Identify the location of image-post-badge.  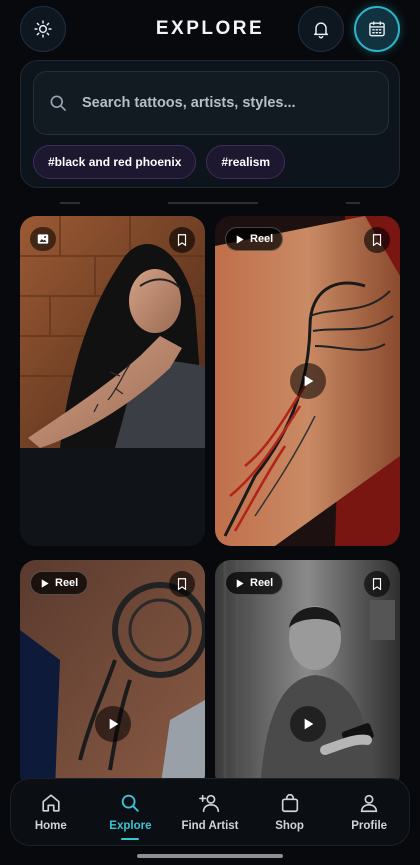
(43, 239).